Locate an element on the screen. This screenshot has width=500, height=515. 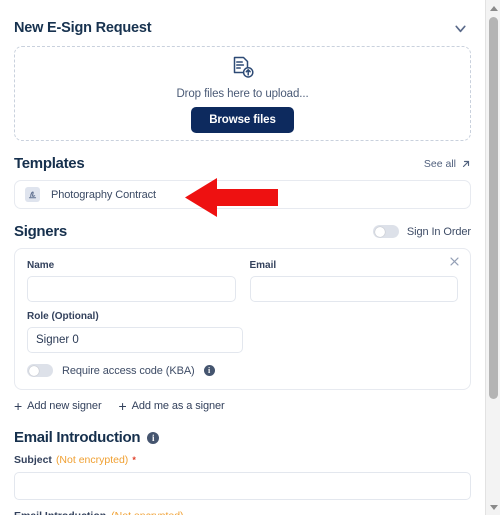
add-new-signer-button: + Add new signer is located at coordinates (58, 406).